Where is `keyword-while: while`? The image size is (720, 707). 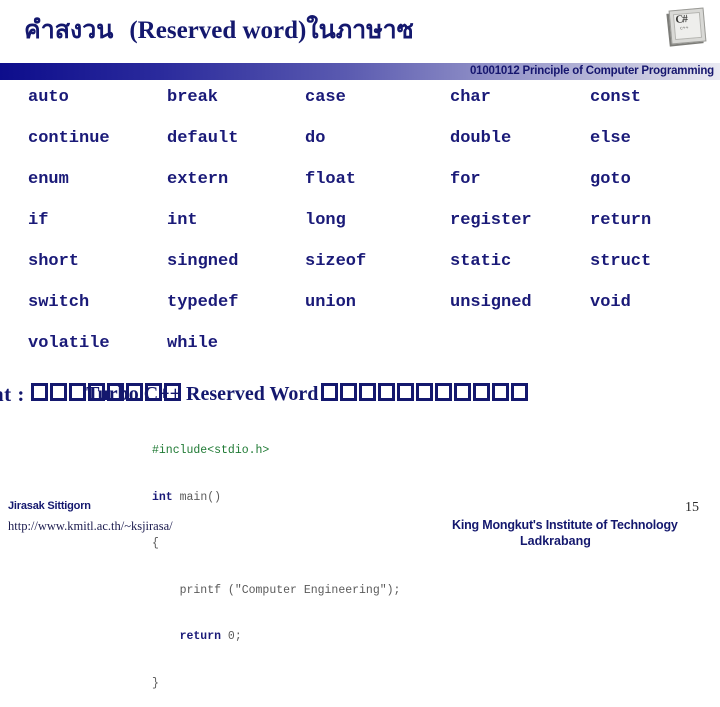 keyword-while: while is located at coordinates (193, 343).